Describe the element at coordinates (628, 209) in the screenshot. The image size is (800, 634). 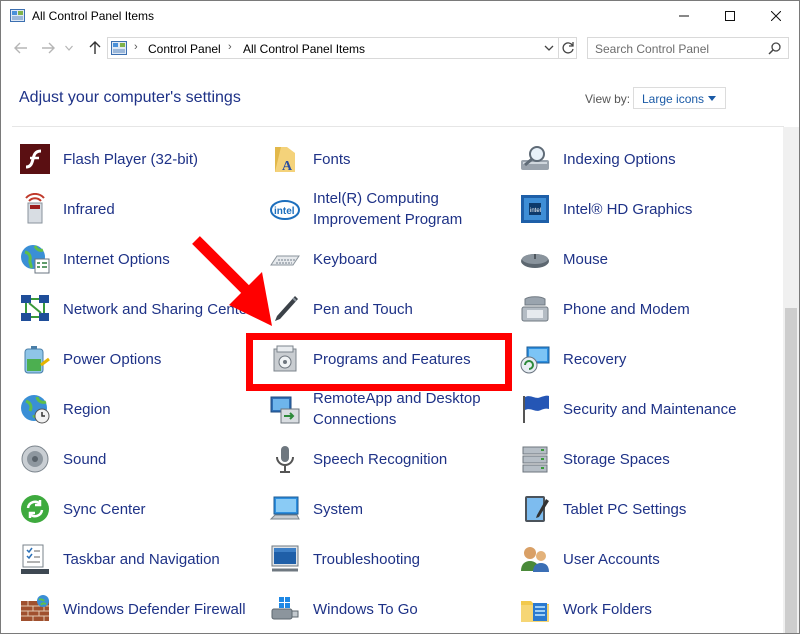
I see `item-label: Intel® HD Graphics` at that location.